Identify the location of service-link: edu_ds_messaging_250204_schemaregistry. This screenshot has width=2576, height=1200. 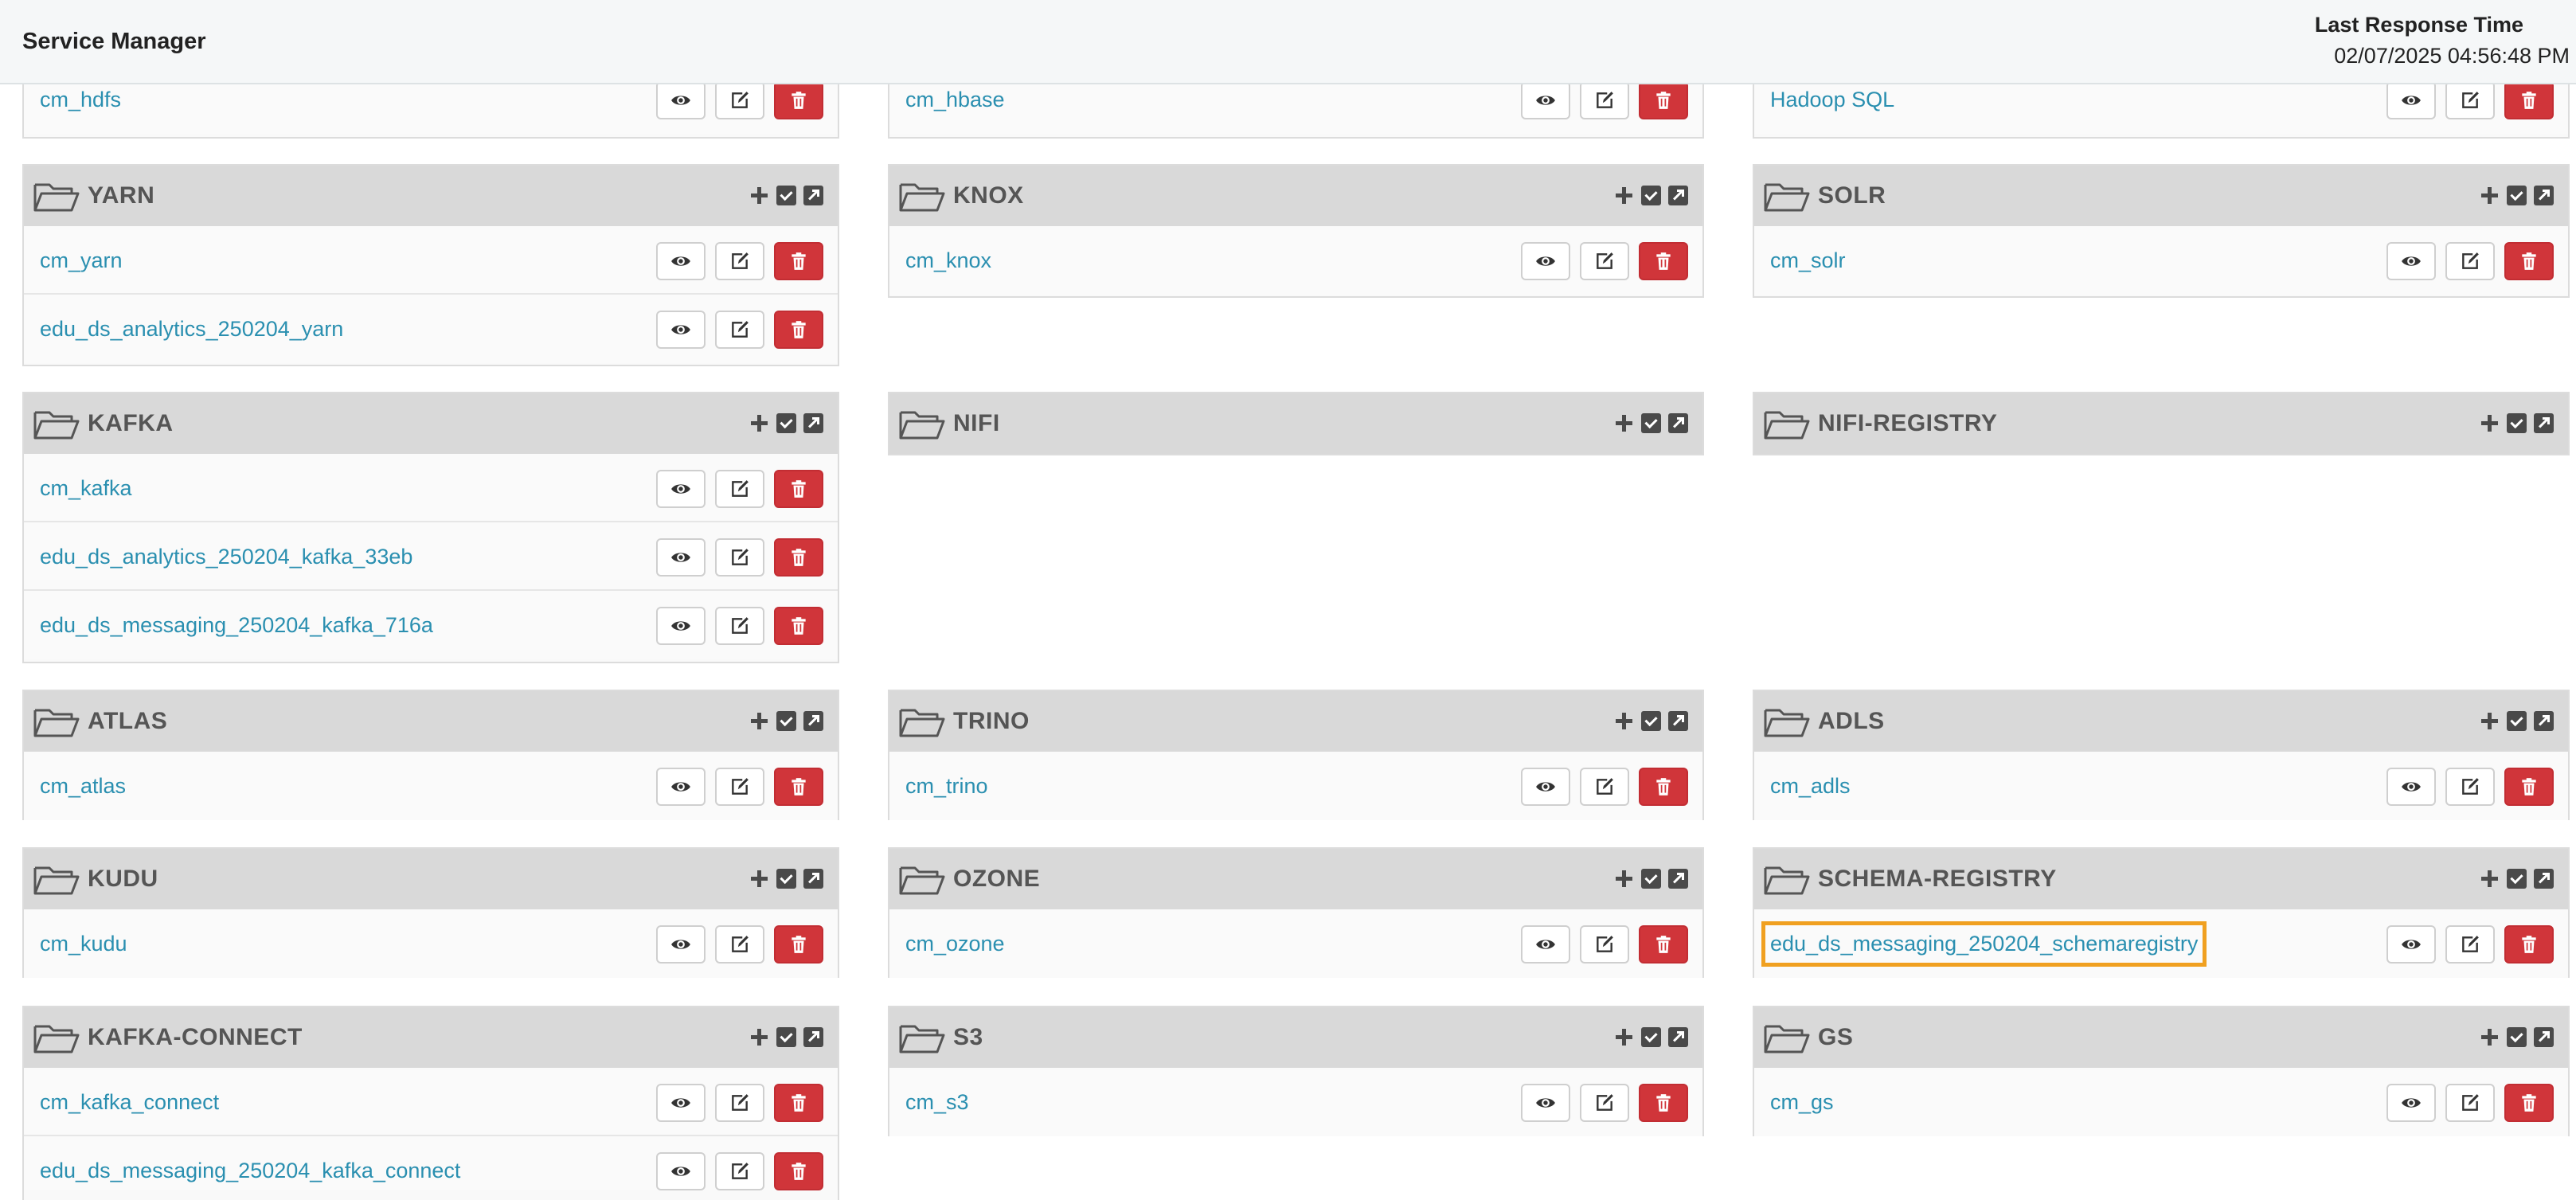
(1984, 944).